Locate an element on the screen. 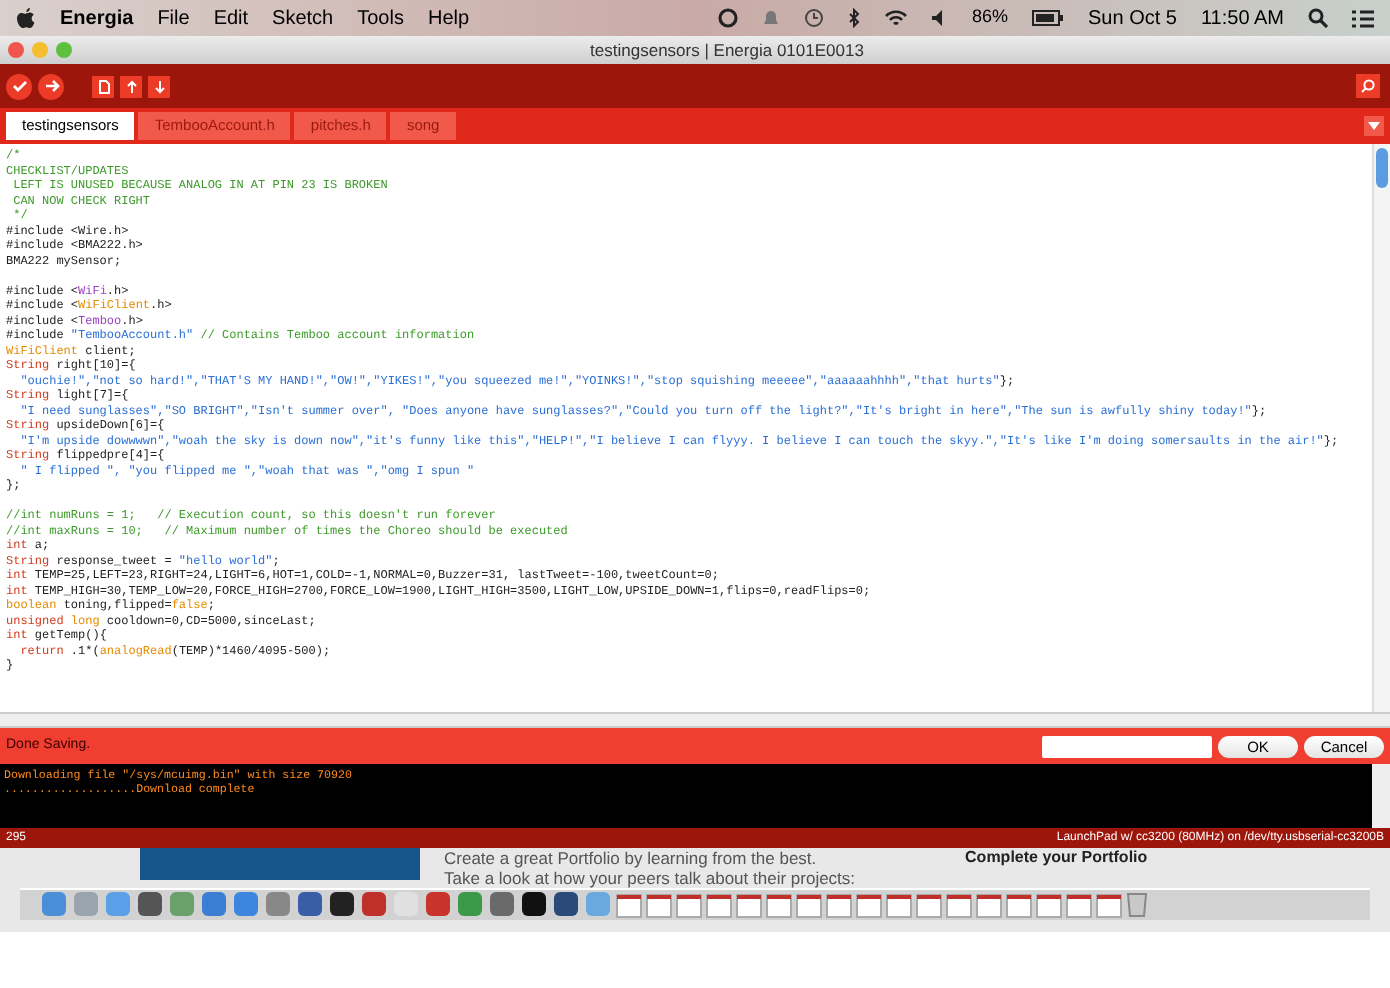 This screenshot has width=1390, height=988. battery-icon is located at coordinates (1048, 18).